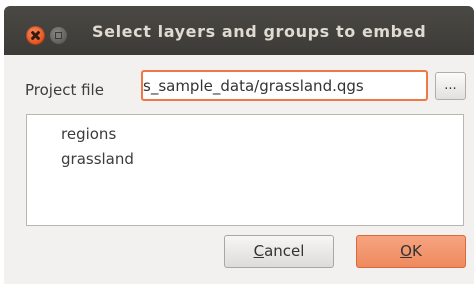 Image resolution: width=476 pixels, height=284 pixels. Describe the element at coordinates (88, 134) in the screenshot. I see `tree-item-regions: regions` at that location.